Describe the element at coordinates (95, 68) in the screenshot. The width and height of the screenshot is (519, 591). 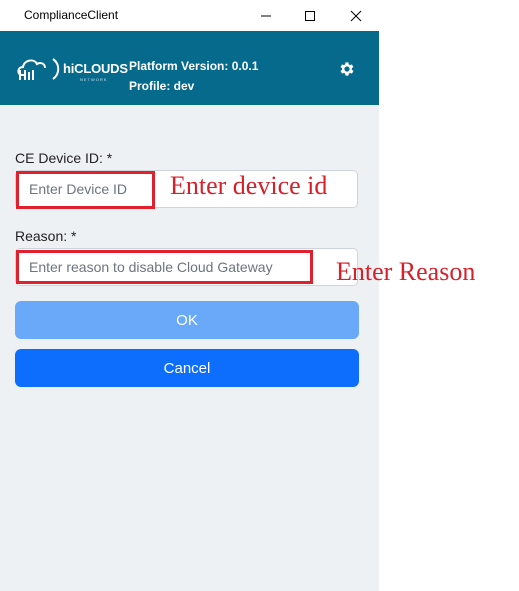
I see `logo-text: hiCLOUDS` at that location.